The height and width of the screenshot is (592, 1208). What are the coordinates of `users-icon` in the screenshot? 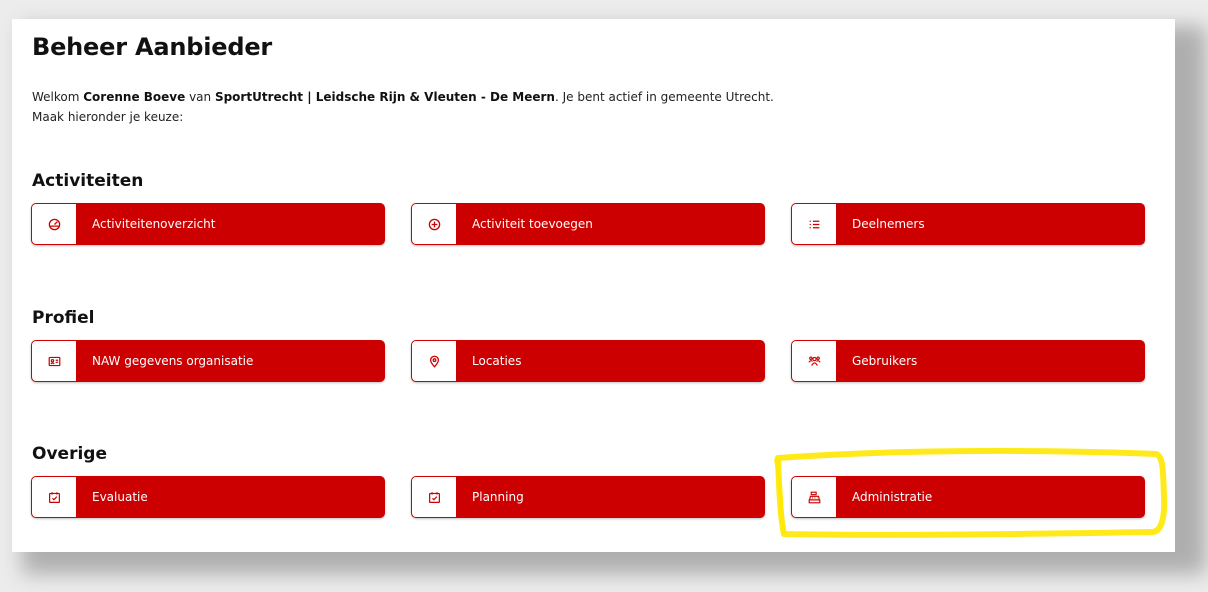 It's located at (814, 361).